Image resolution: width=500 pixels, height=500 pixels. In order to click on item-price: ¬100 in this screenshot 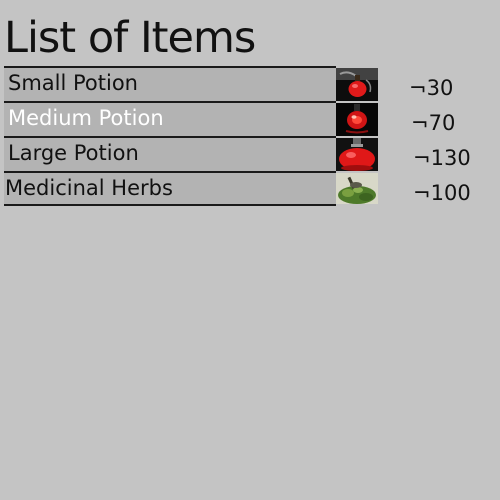, I will do `click(442, 193)`.